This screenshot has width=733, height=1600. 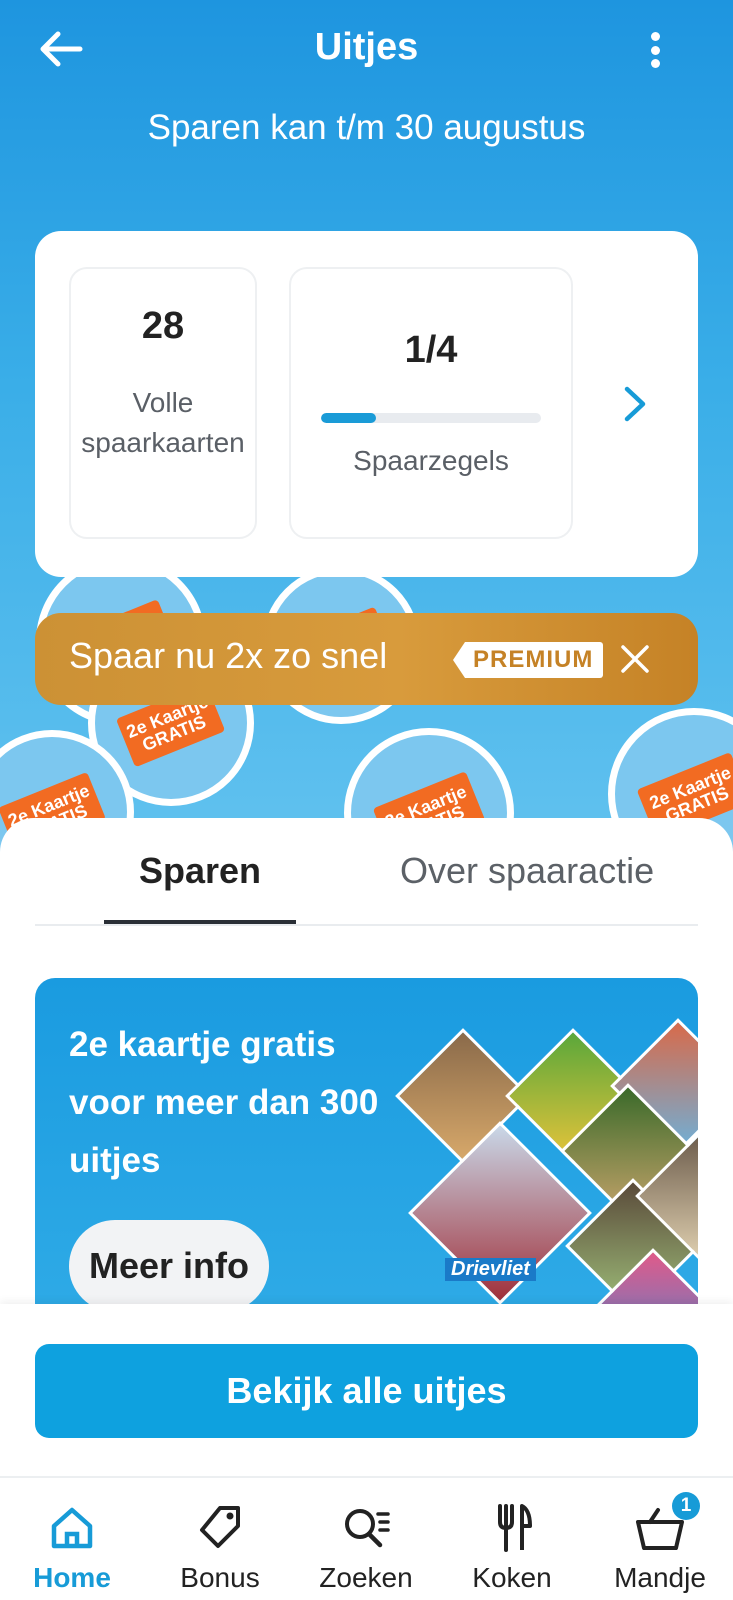 What do you see at coordinates (163, 422) in the screenshot?
I see `full-cards-label: Volle spaarkaarten` at bounding box center [163, 422].